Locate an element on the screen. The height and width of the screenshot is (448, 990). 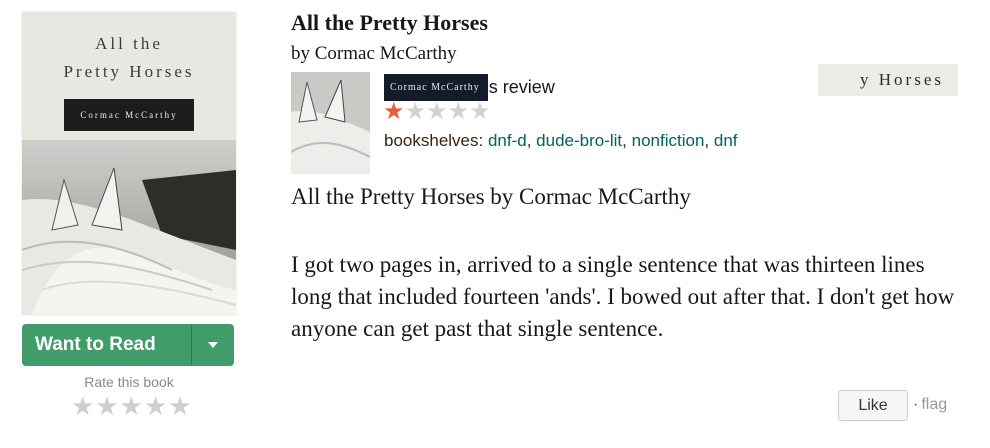
chevron-down-icon is located at coordinates (213, 345).